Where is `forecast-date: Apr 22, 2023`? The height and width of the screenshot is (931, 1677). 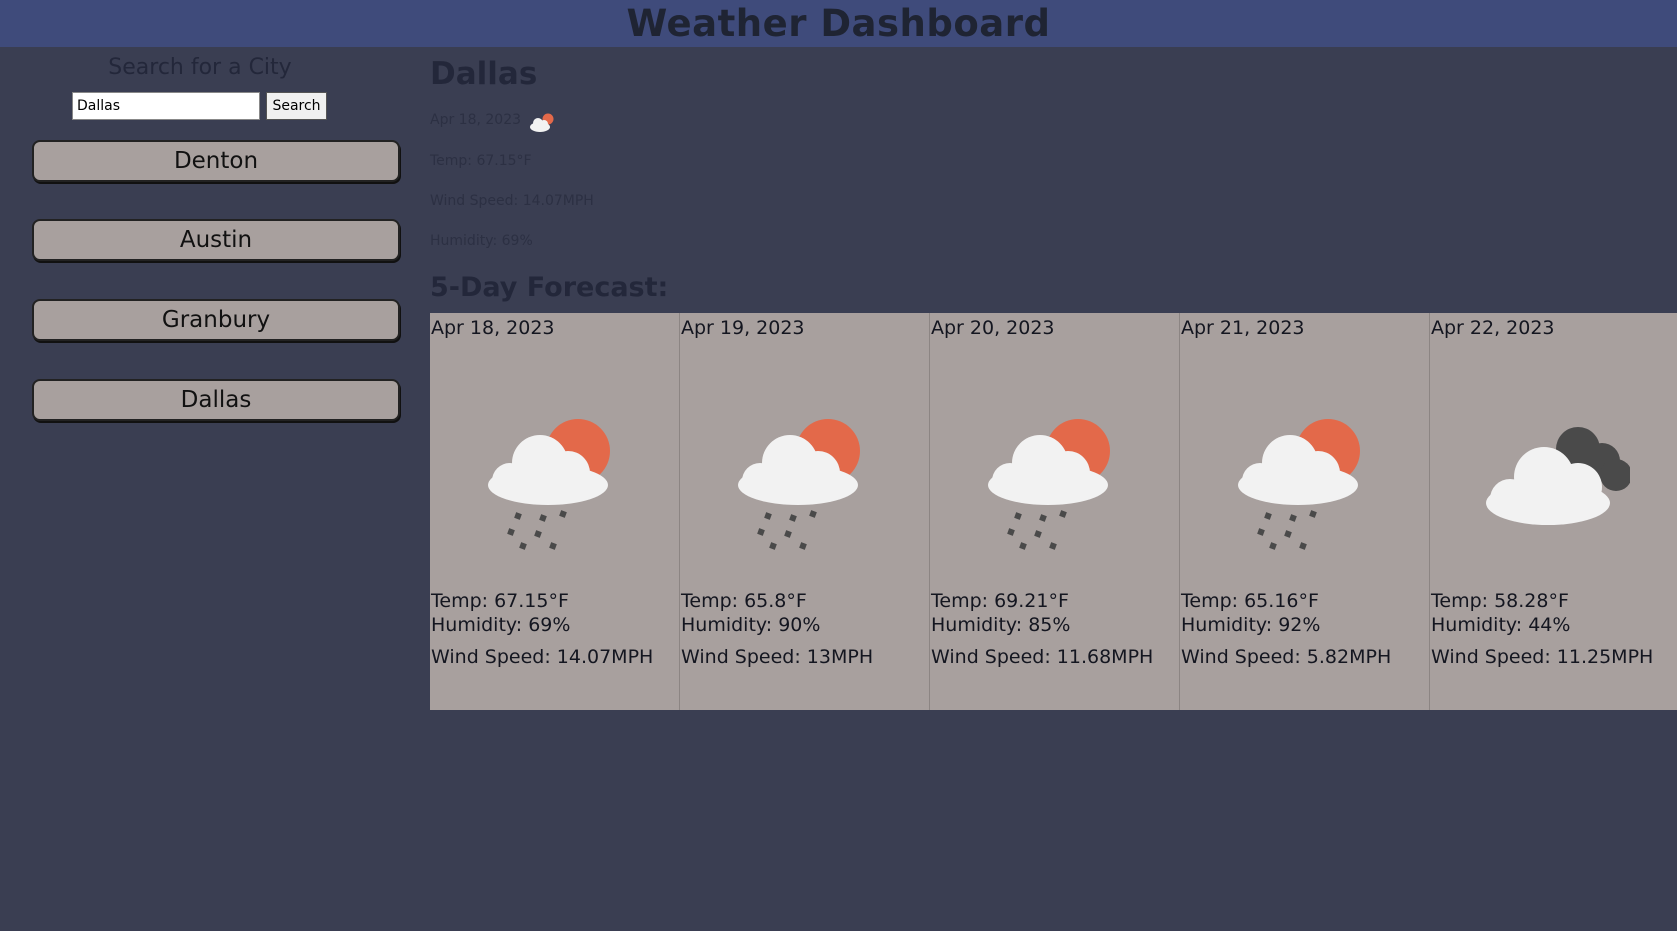 forecast-date: Apr 22, 2023 is located at coordinates (1493, 328).